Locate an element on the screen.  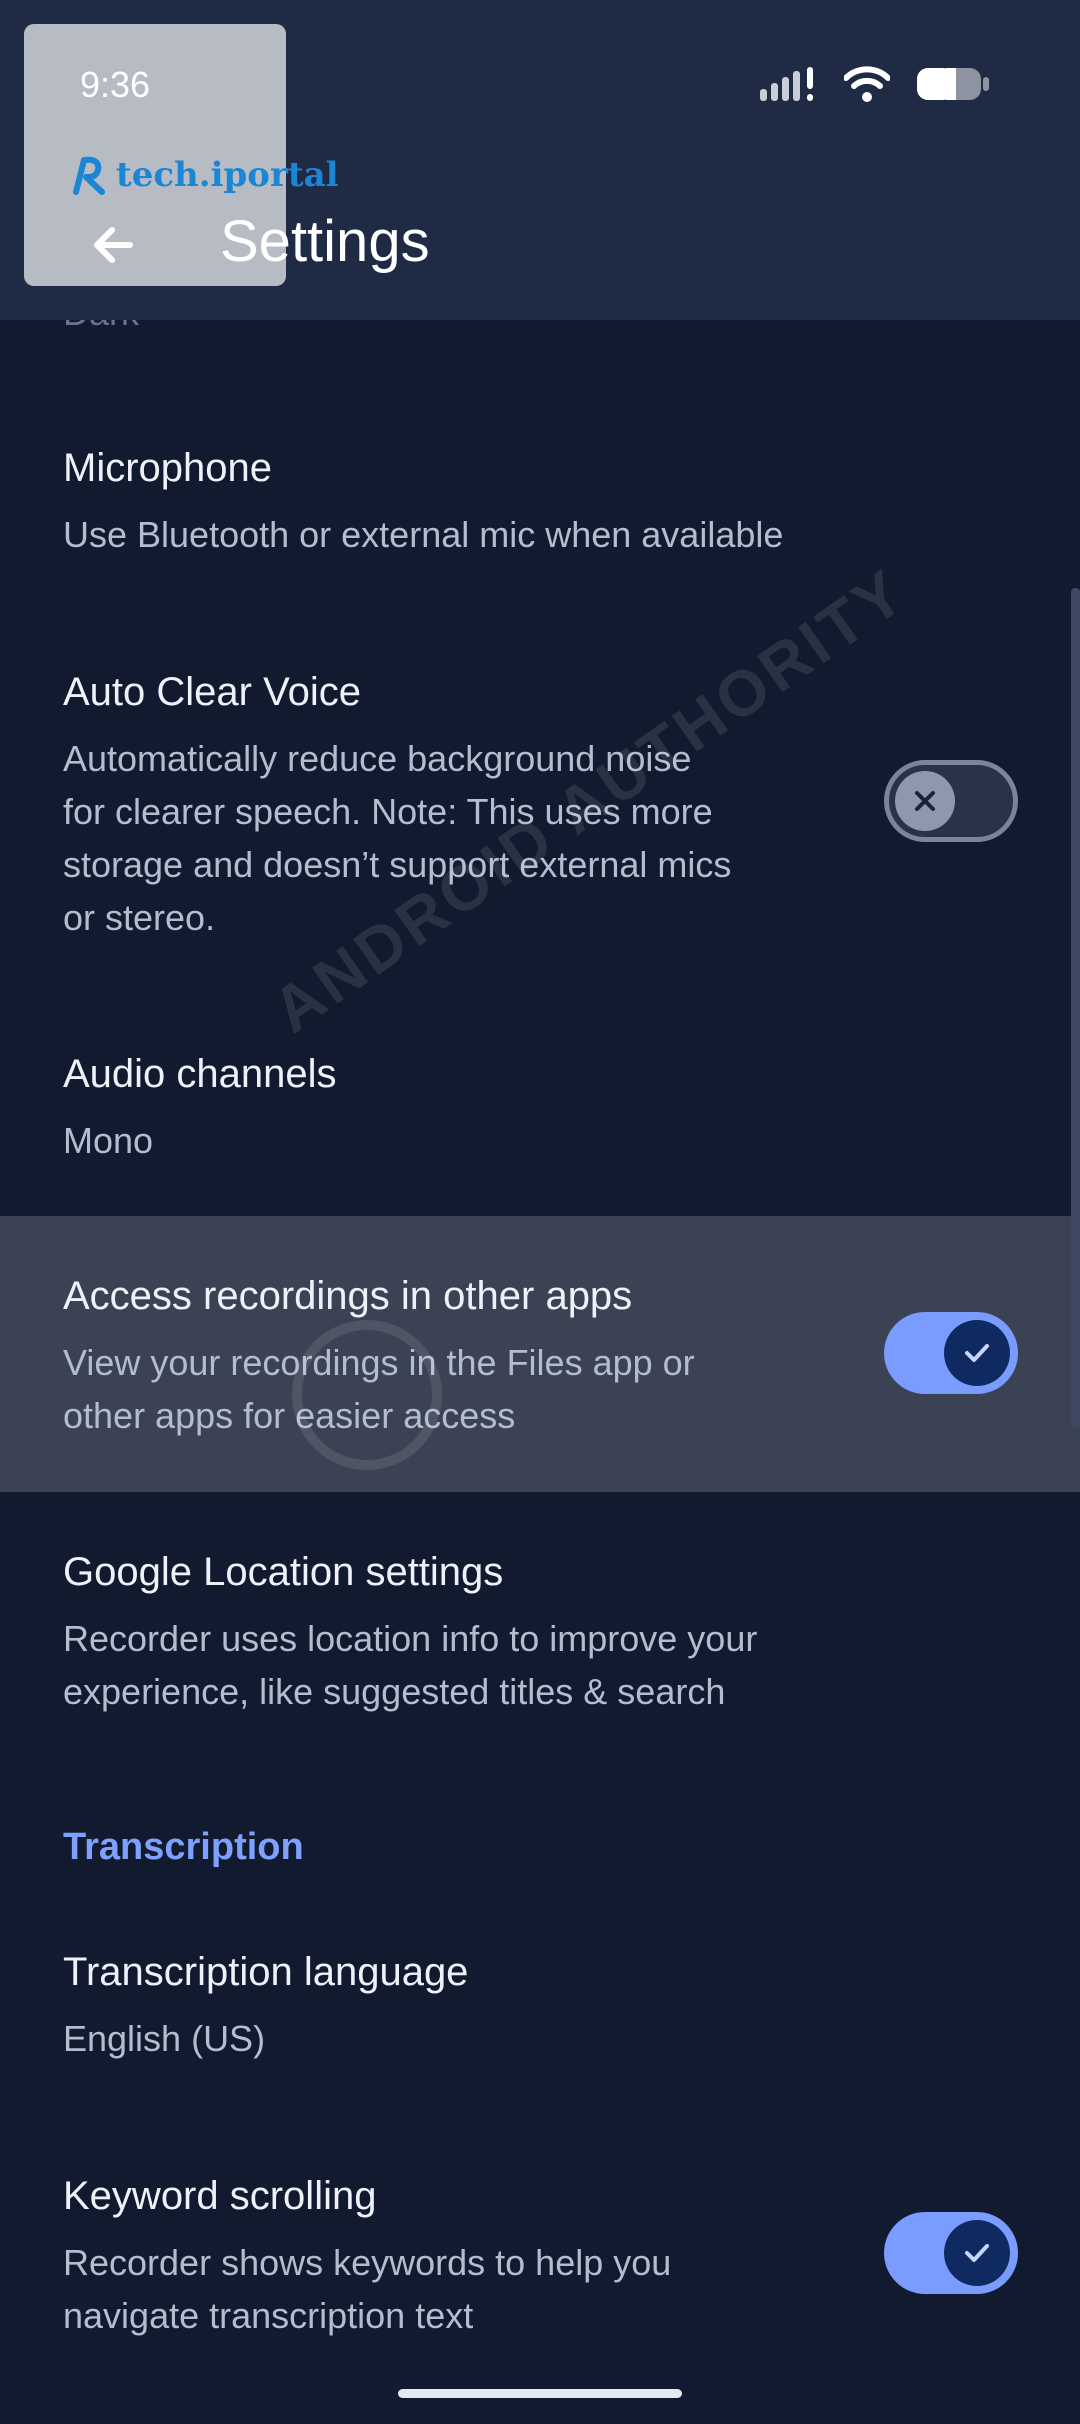
setting-title: Access recordings in other apps is located at coordinates (348, 1296).